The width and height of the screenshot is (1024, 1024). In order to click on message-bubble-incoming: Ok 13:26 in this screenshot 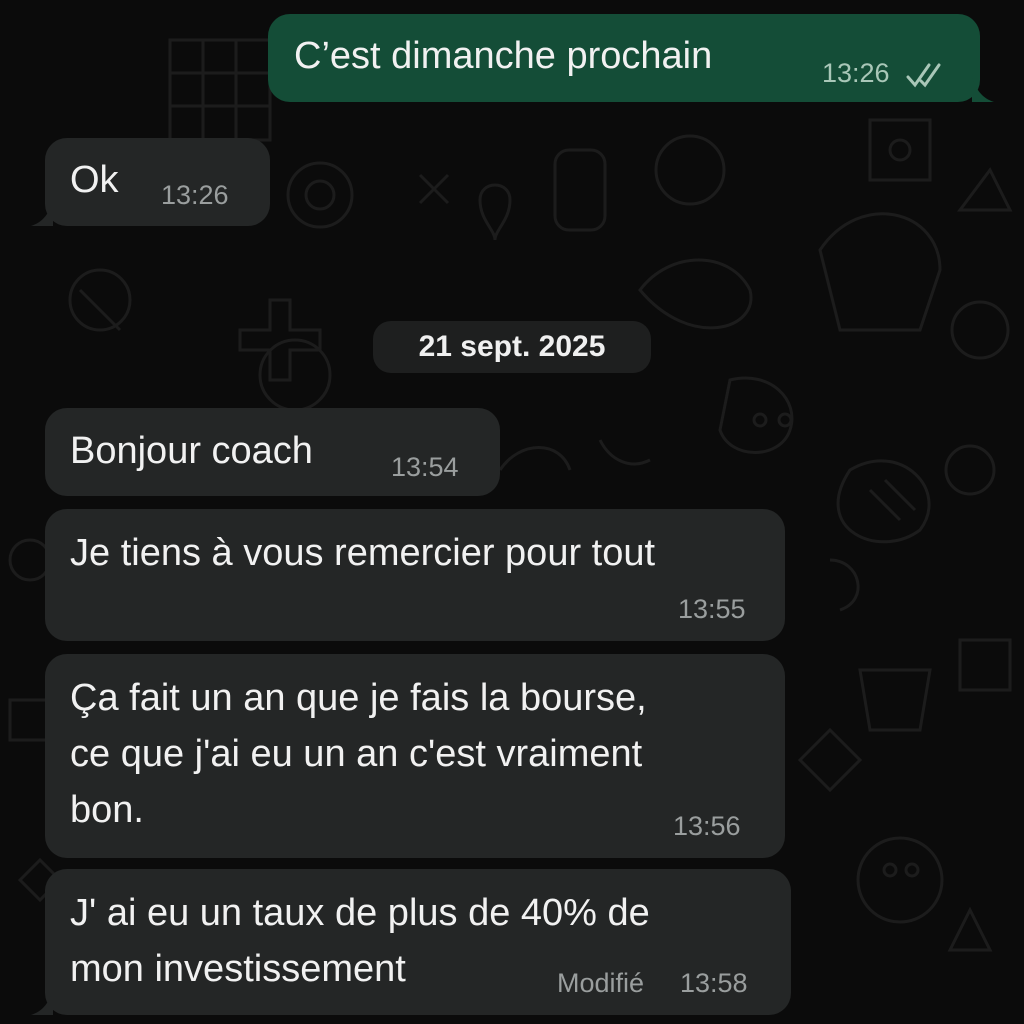, I will do `click(150, 182)`.